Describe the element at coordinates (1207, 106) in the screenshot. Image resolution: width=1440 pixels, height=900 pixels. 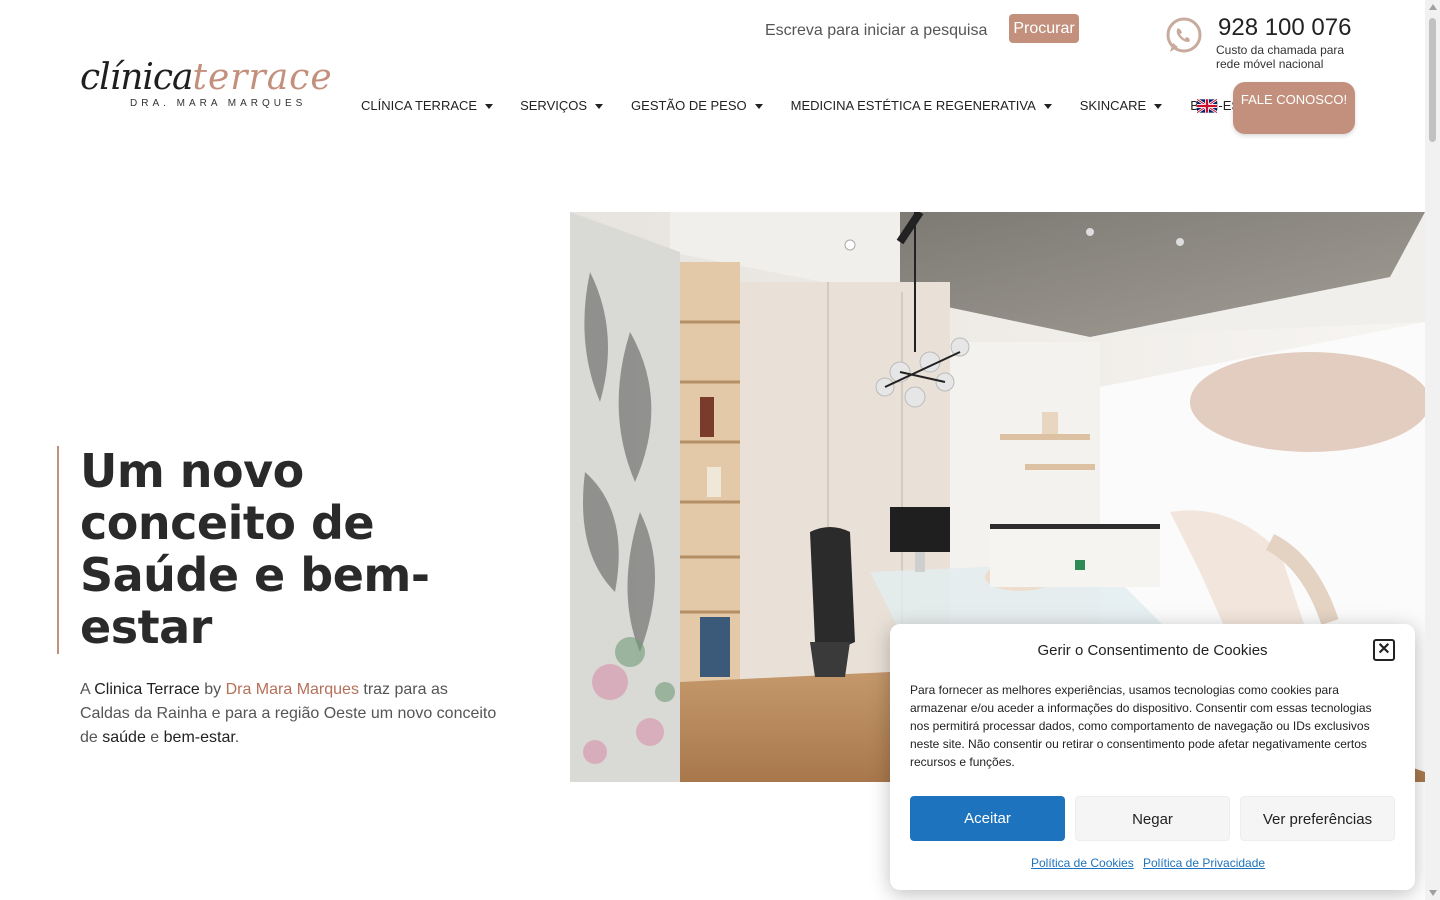
I see `uk-flag-icon` at that location.